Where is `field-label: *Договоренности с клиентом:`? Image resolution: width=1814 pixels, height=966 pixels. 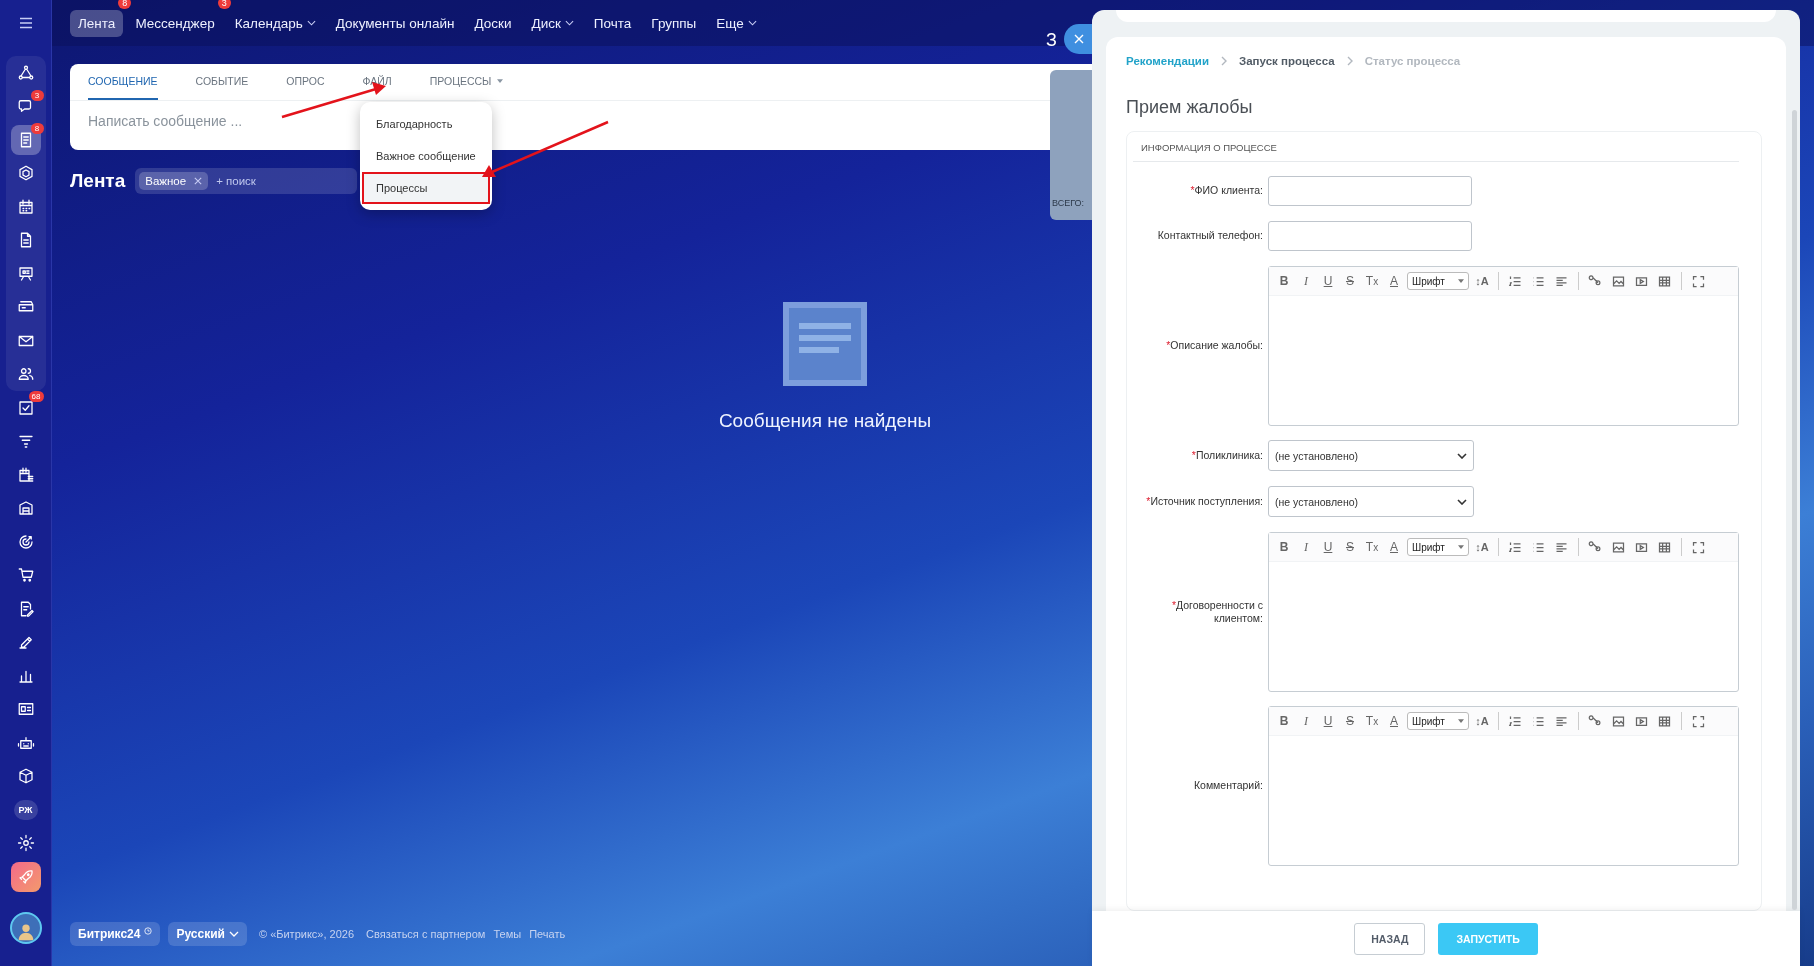 field-label: *Договоренности с клиентом: is located at coordinates (1216, 612).